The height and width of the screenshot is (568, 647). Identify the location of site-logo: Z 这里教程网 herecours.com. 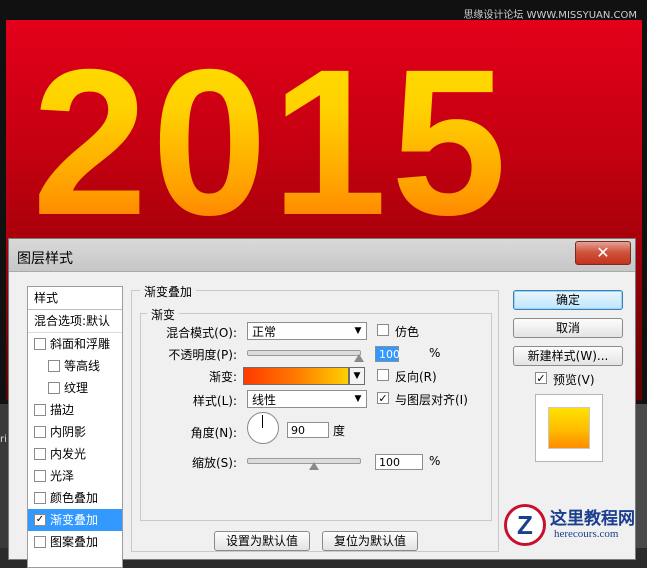
(572, 524).